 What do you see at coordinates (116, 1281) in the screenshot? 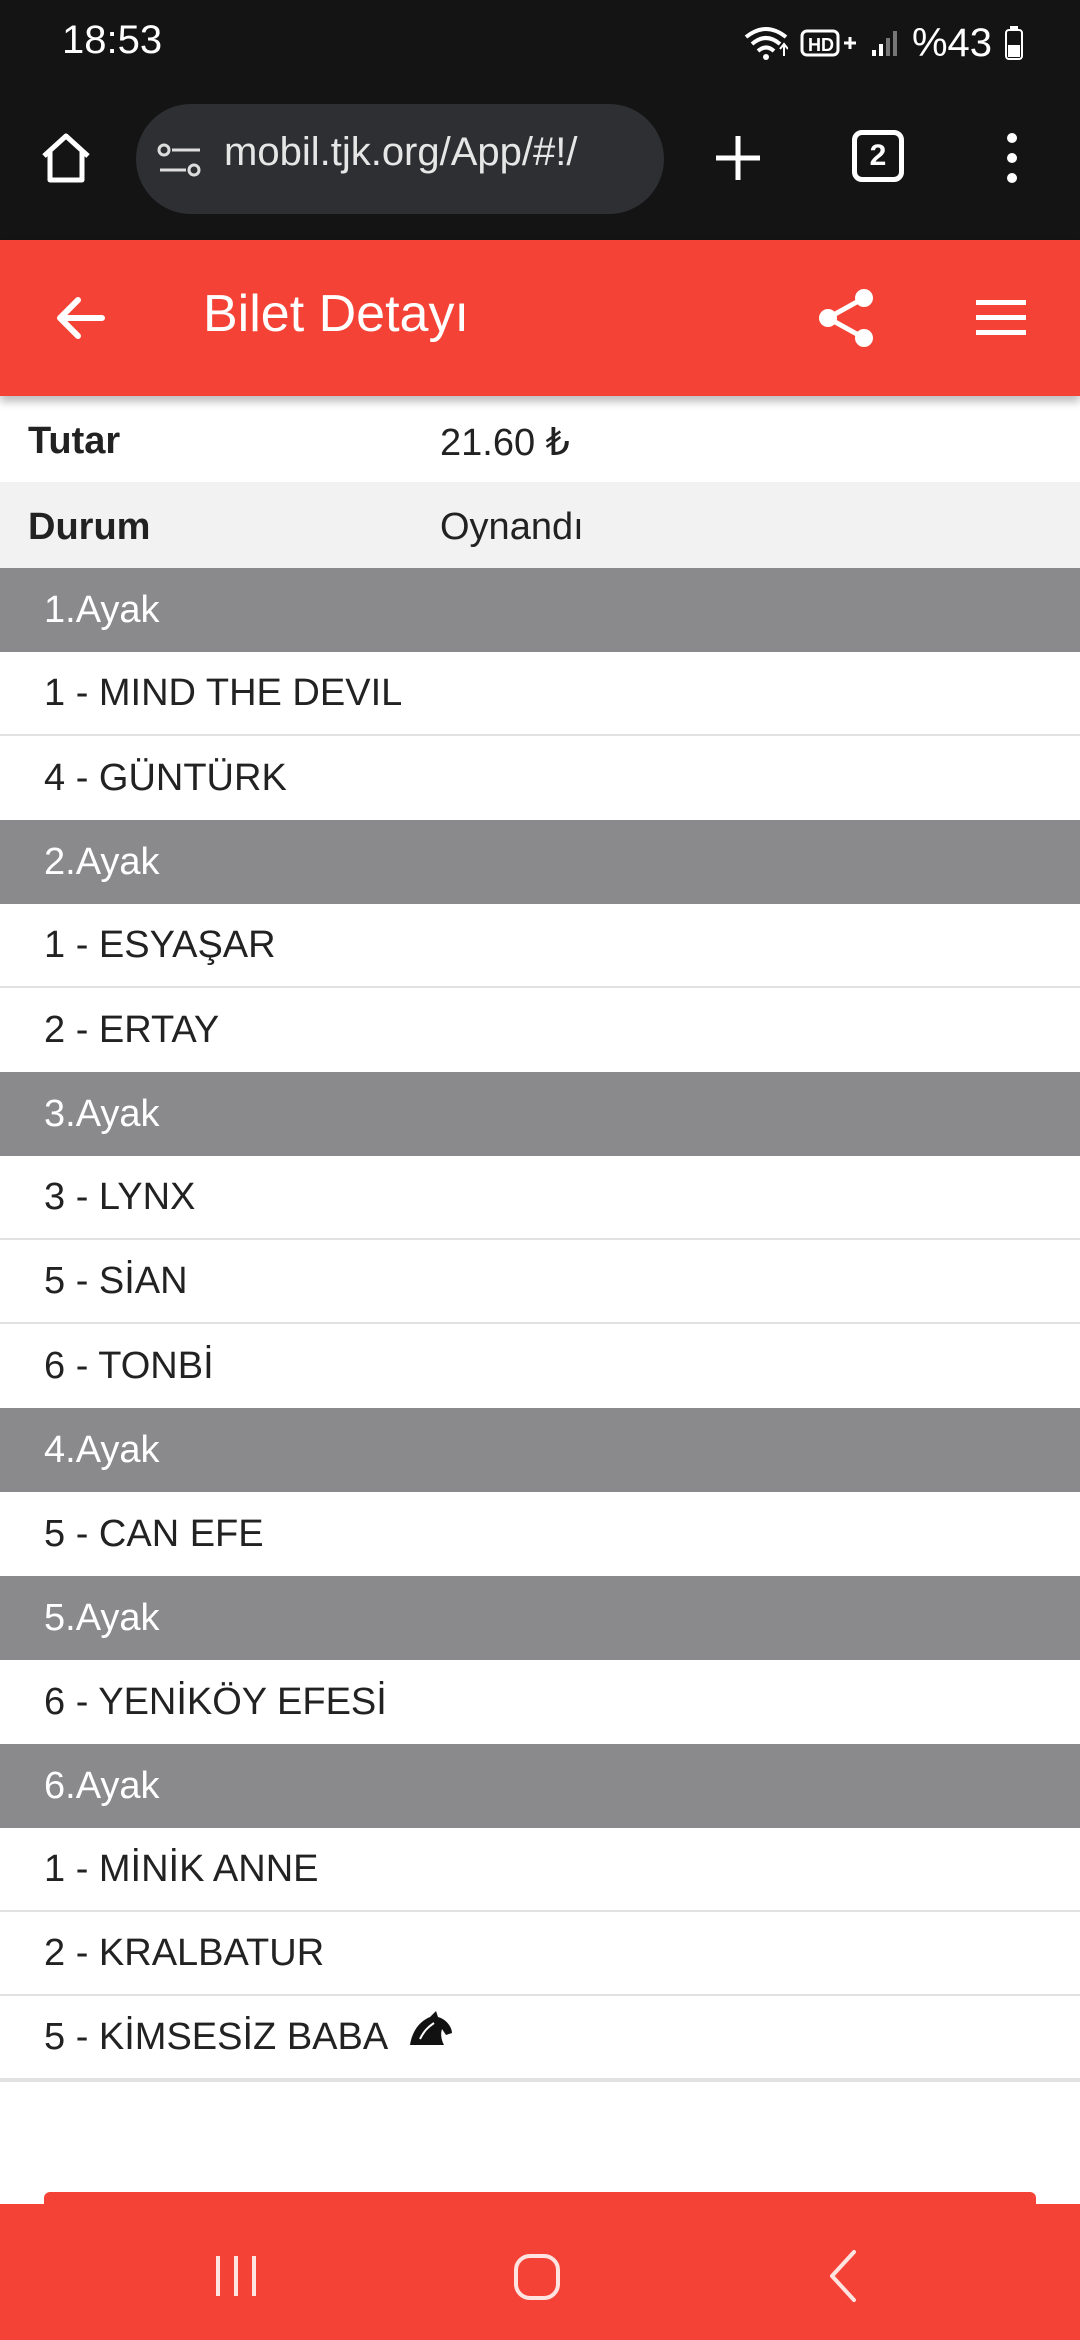
I see `horse-name: 5 - SİAN` at bounding box center [116, 1281].